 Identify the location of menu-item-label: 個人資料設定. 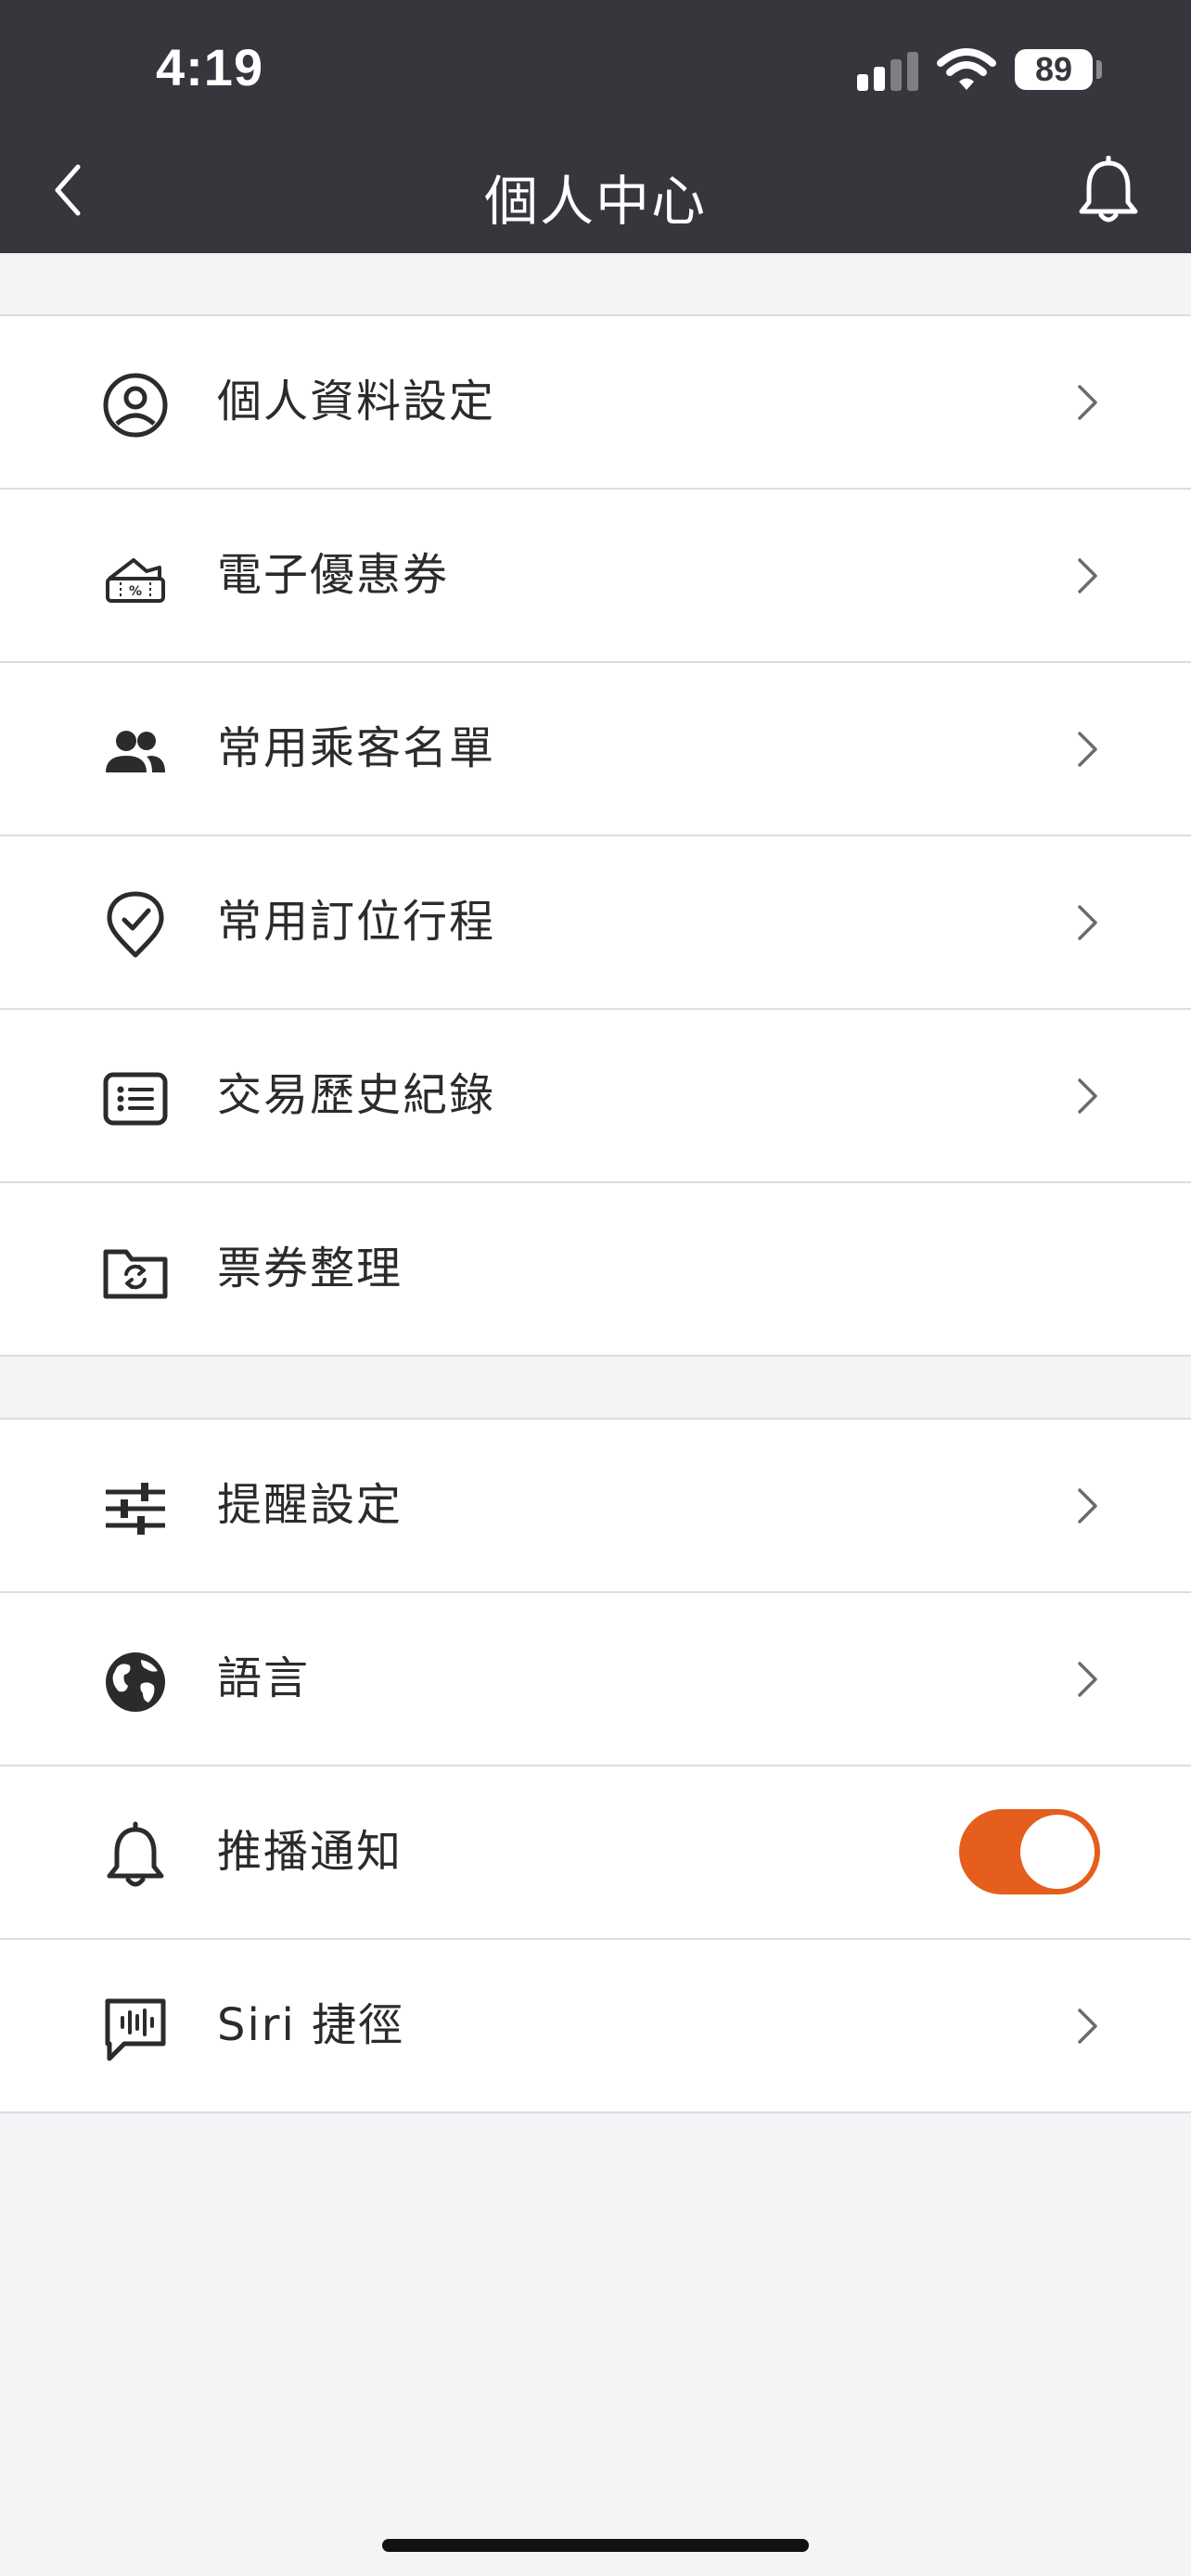
(356, 401).